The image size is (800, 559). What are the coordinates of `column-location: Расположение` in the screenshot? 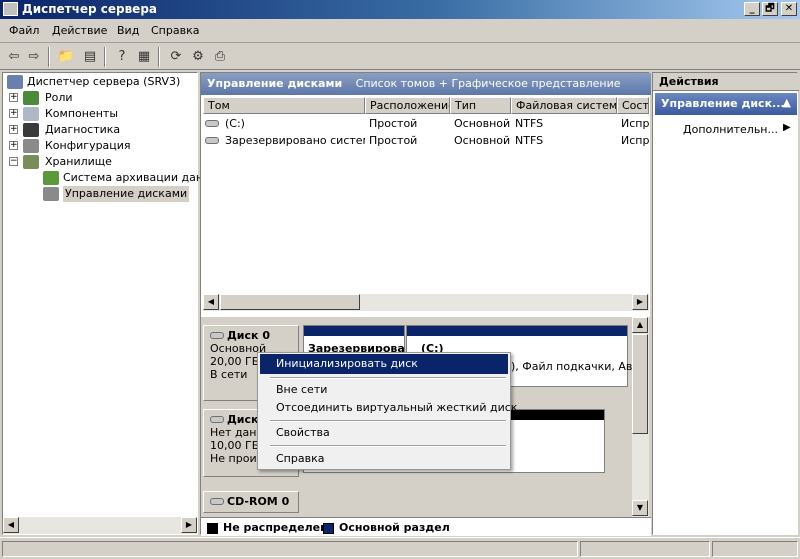 It's located at (407, 105).